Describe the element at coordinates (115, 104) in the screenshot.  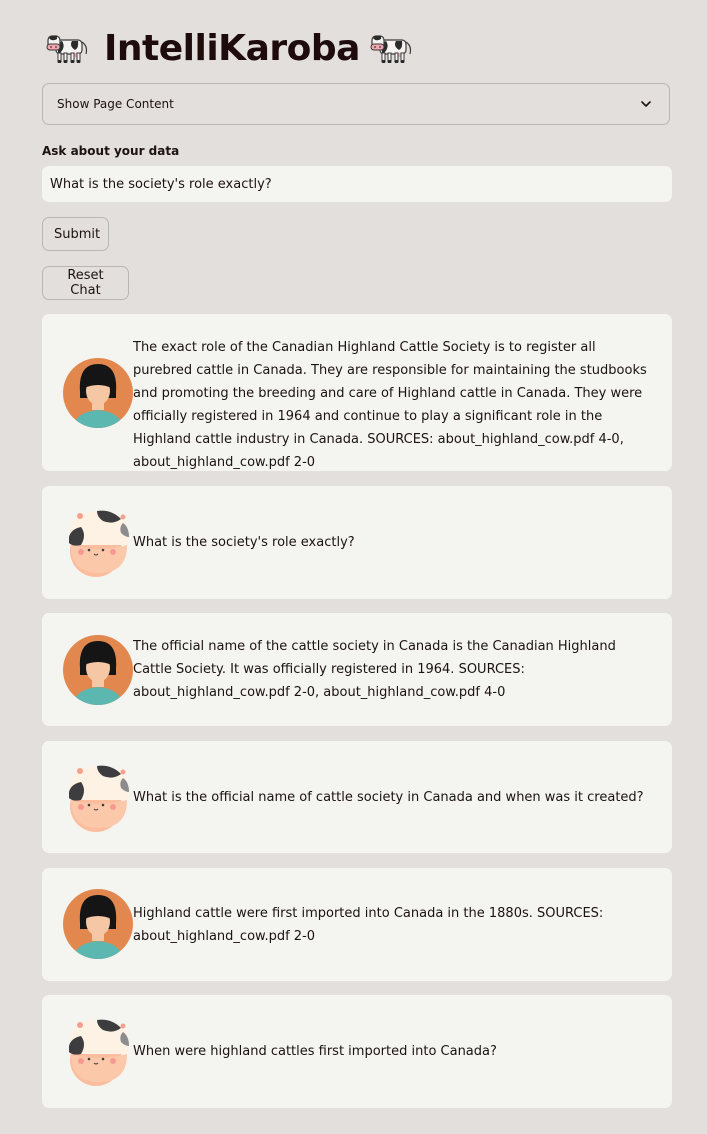
I see `expander-label: Show Page Content` at that location.